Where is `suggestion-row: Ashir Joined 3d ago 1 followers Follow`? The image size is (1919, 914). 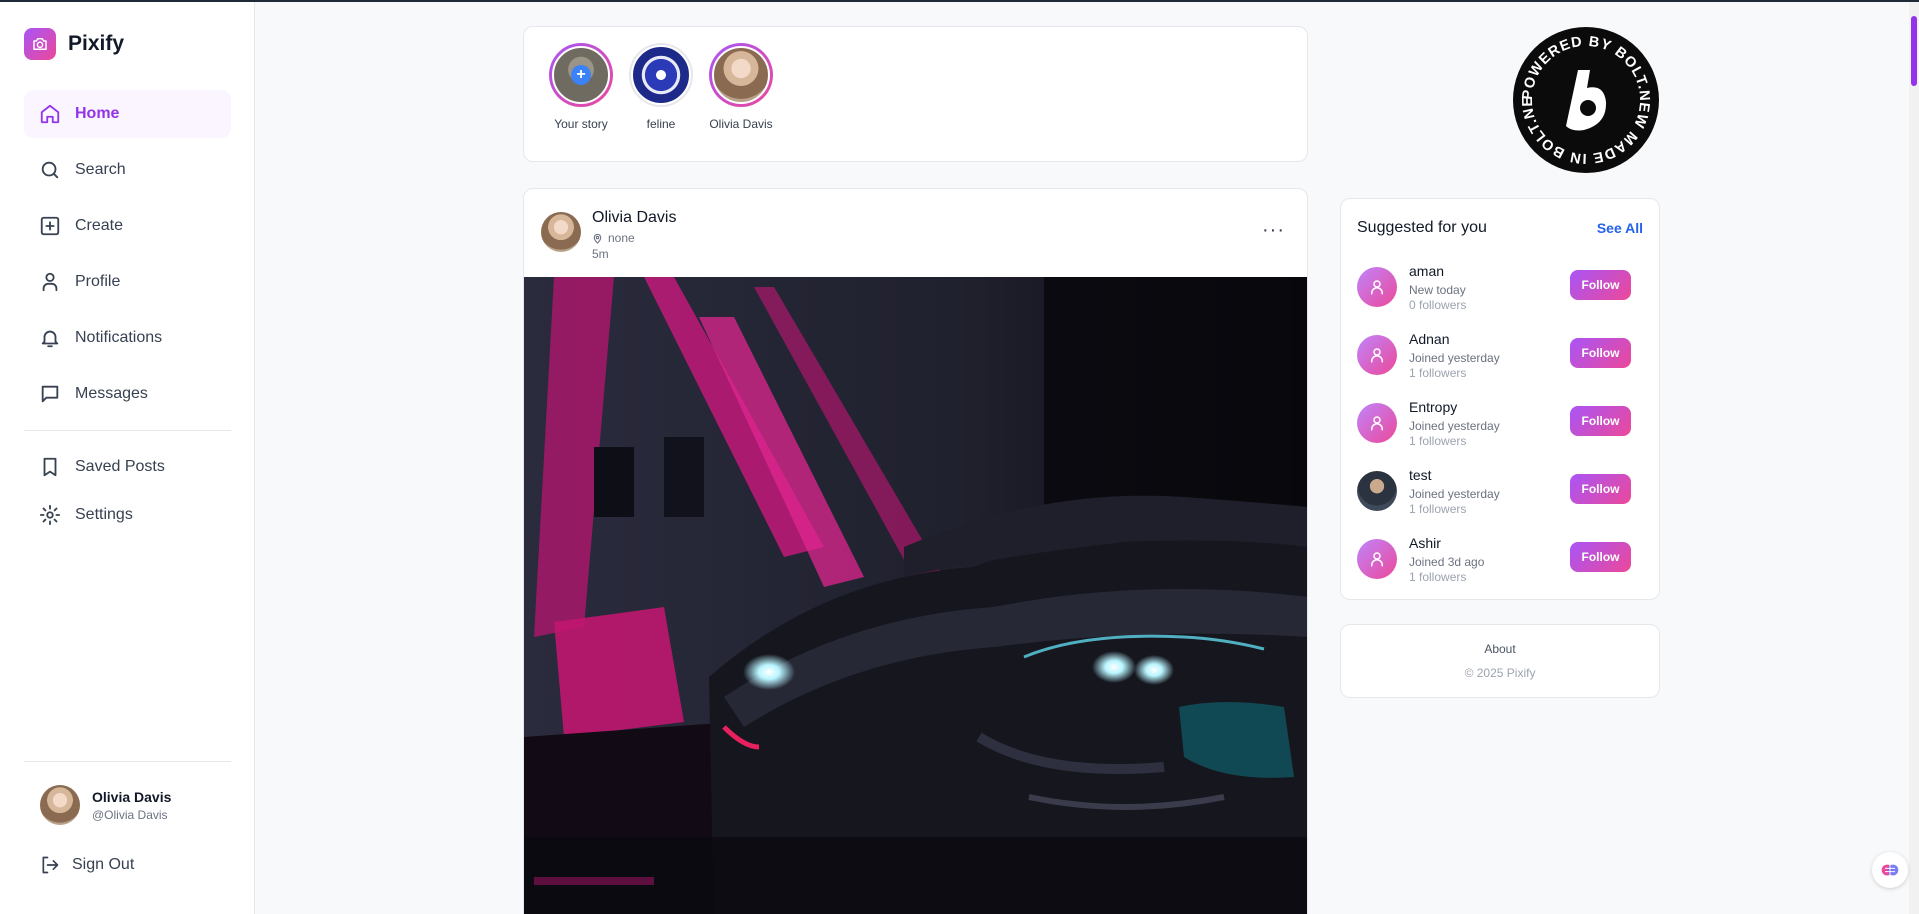
suggestion-row: Ashir Joined 3d ago 1 followers Follow is located at coordinates (1501, 563).